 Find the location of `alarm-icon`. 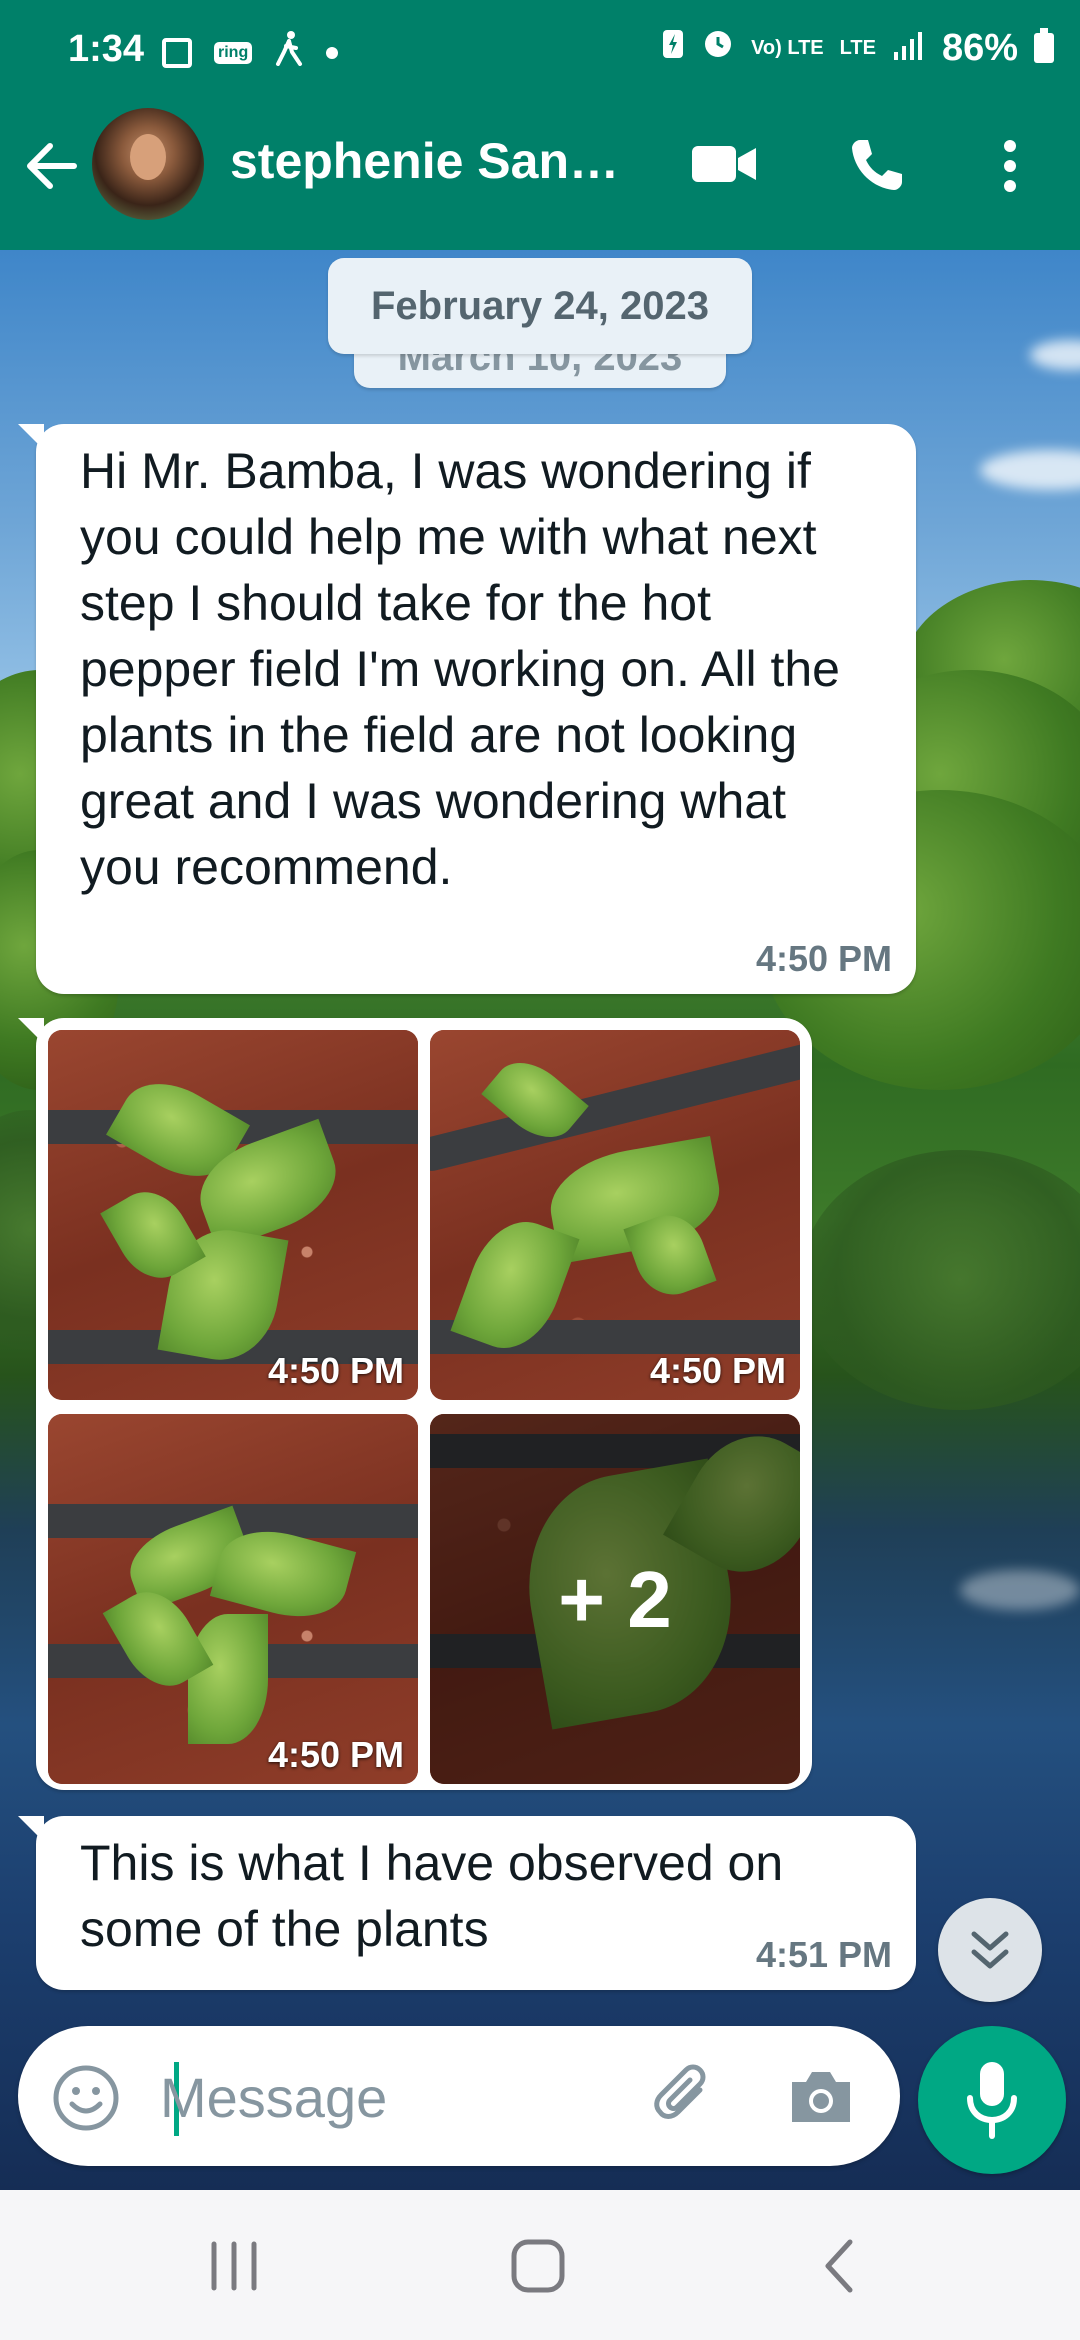

alarm-icon is located at coordinates (718, 48).